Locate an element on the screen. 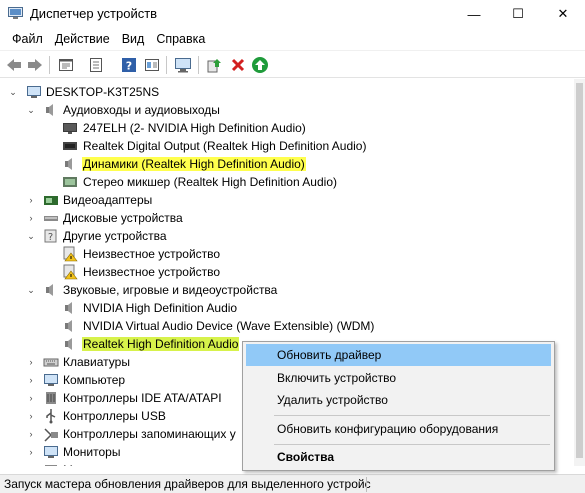 The height and width of the screenshot is (493, 585). tree-group-label: Клавиатуры is located at coordinates (96, 362).